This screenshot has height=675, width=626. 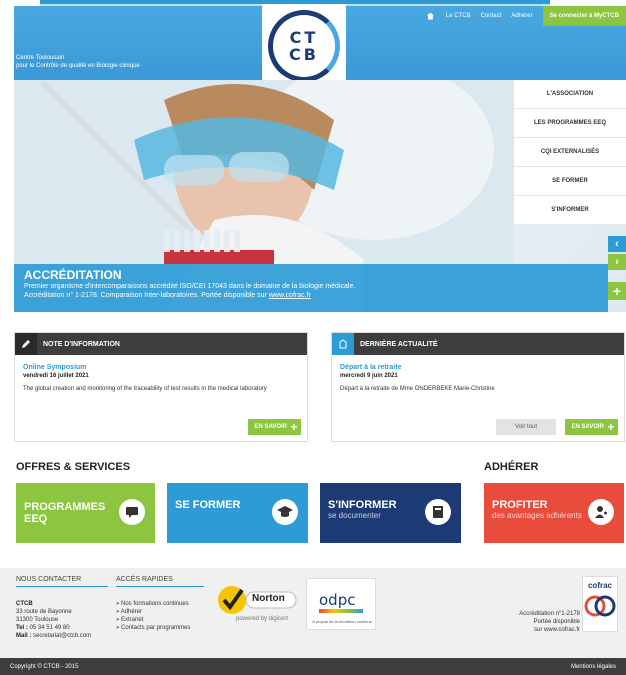 What do you see at coordinates (313, 666) in the screenshot?
I see `copyright-bar: Copyright © CTCB - 2015 Mentions légales` at bounding box center [313, 666].